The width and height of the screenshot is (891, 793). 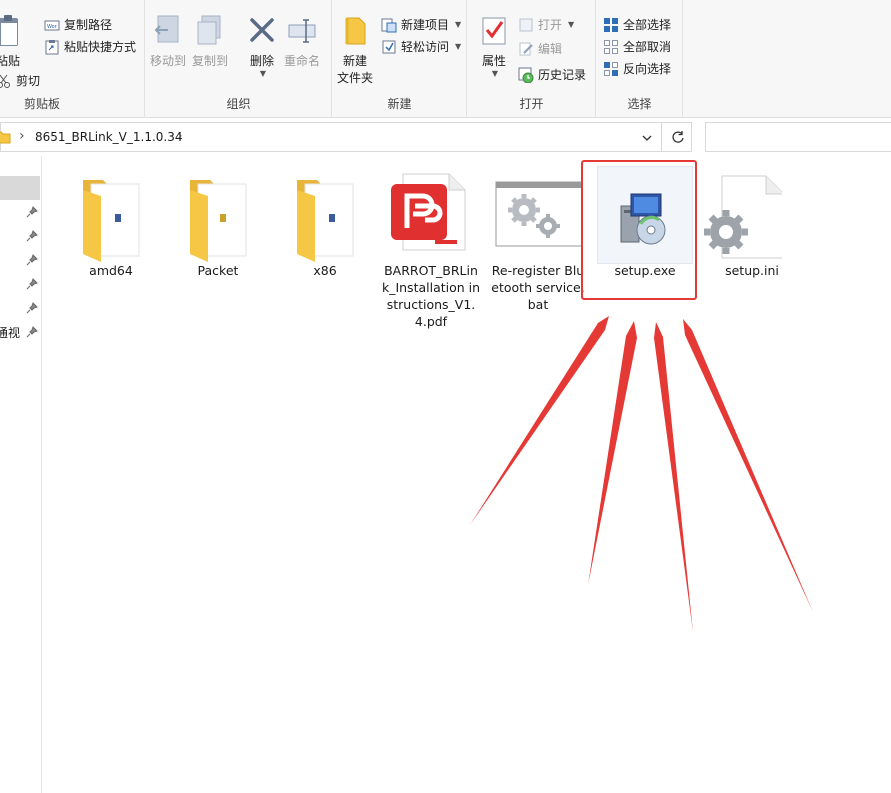 What do you see at coordinates (550, 49) in the screenshot?
I see `edit-label: 编辑` at bounding box center [550, 49].